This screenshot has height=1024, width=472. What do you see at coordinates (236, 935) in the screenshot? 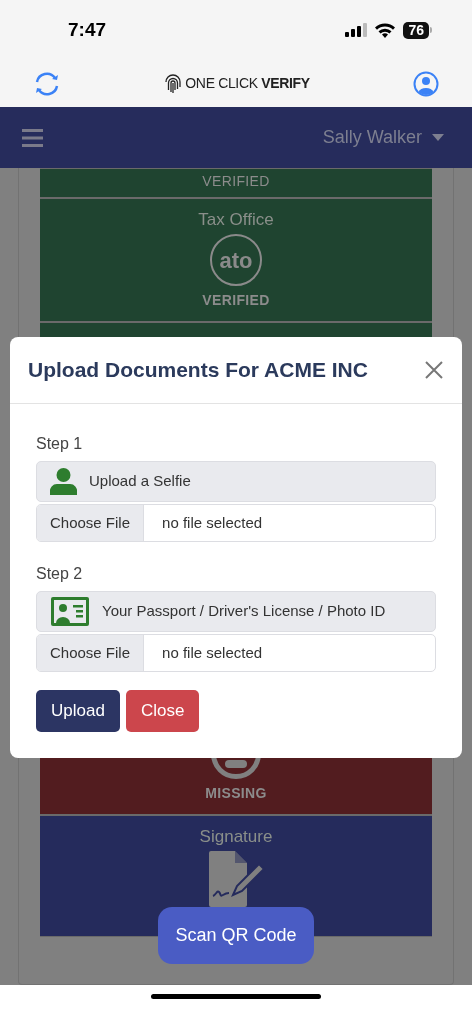
I see `scan-qr-button: Scan QR Code` at bounding box center [236, 935].